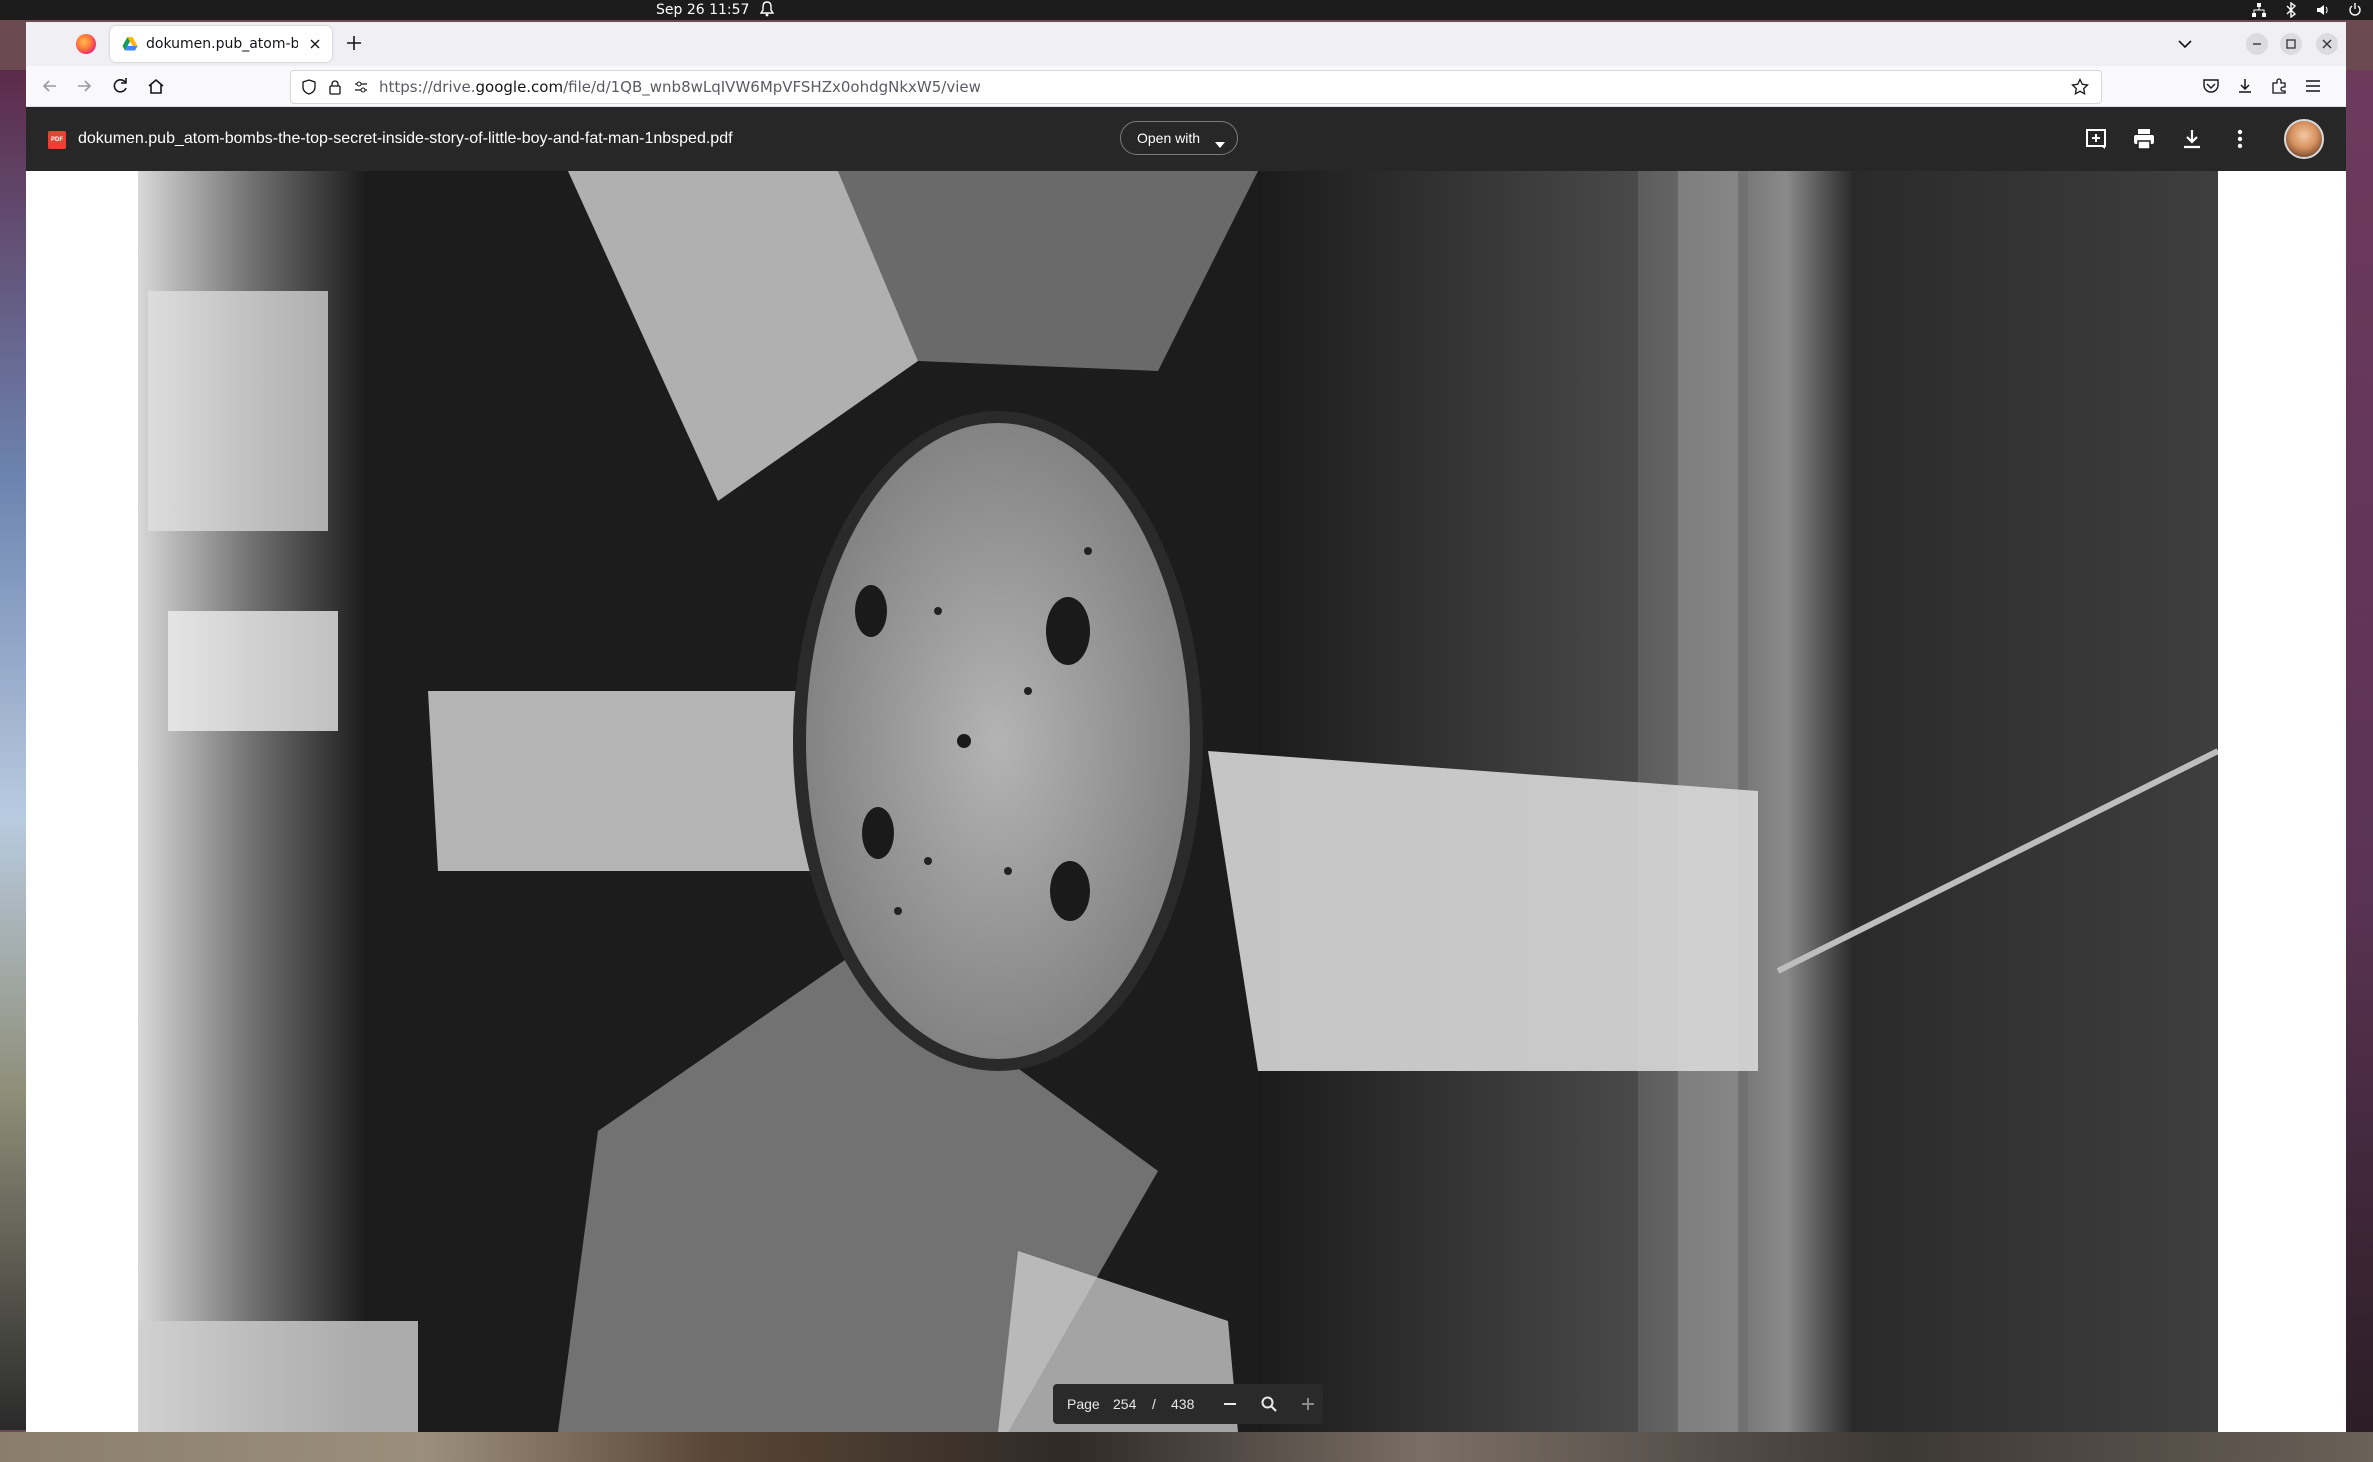 The image size is (2373, 1462). What do you see at coordinates (1083, 1404) in the screenshot?
I see `page-label: Page` at bounding box center [1083, 1404].